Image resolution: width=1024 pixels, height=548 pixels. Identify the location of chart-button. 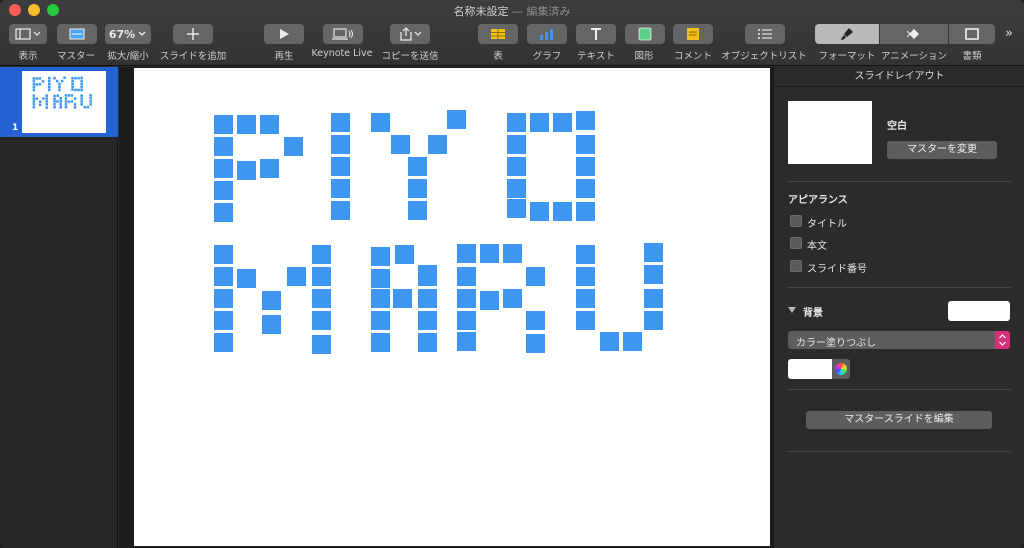
(547, 34).